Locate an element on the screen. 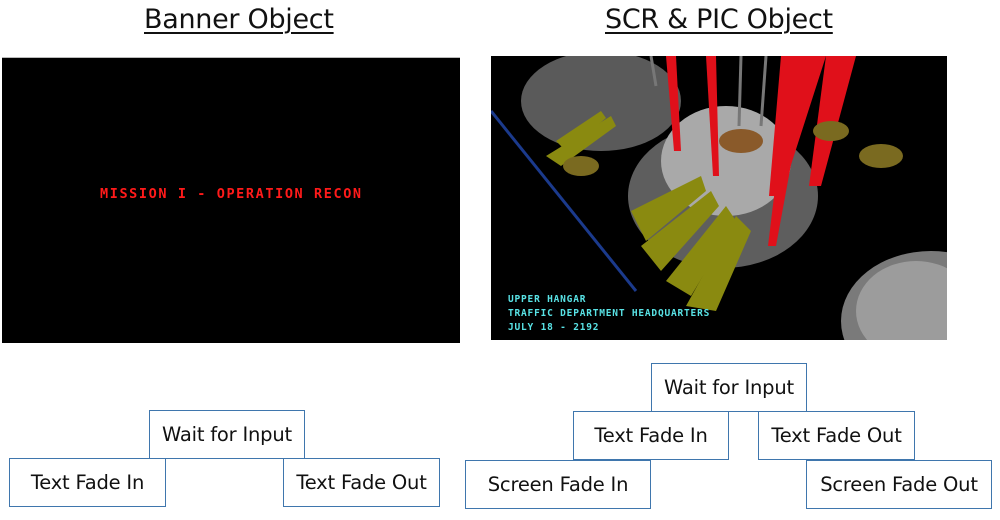 This screenshot has height=520, width=1000. banner-object-heading: Banner Object is located at coordinates (239, 19).